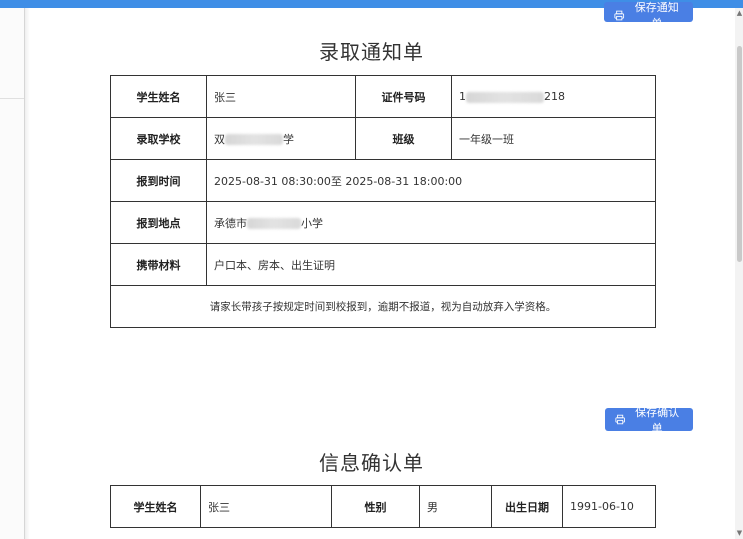 This screenshot has width=743, height=539. What do you see at coordinates (158, 138) in the screenshot?
I see `school-label: 录取学校` at bounding box center [158, 138].